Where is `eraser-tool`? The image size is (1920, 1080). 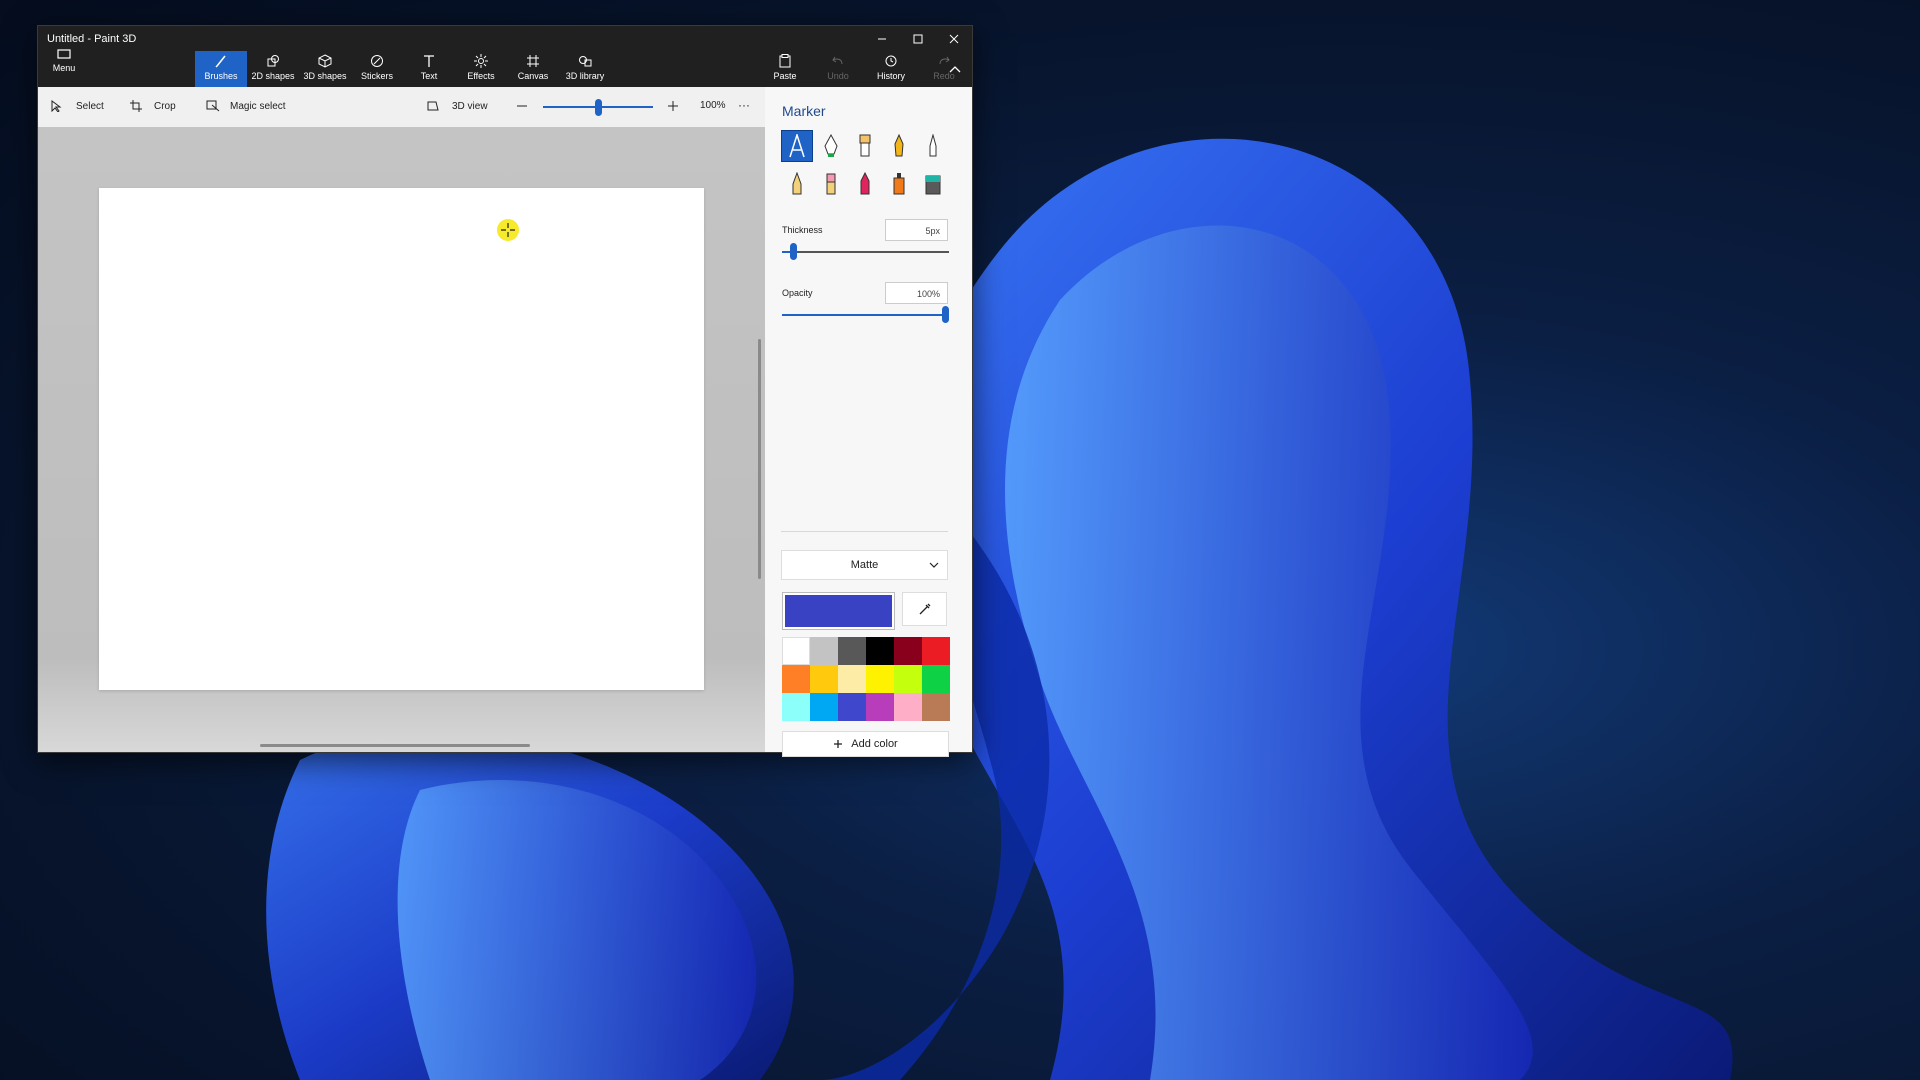
eraser-tool is located at coordinates (831, 184).